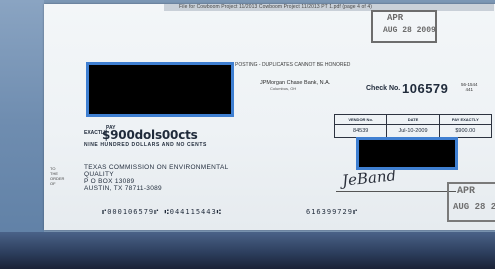 The width and height of the screenshot is (495, 269). What do you see at coordinates (53, 183) in the screenshot?
I see `to-order-line: OF` at bounding box center [53, 183].